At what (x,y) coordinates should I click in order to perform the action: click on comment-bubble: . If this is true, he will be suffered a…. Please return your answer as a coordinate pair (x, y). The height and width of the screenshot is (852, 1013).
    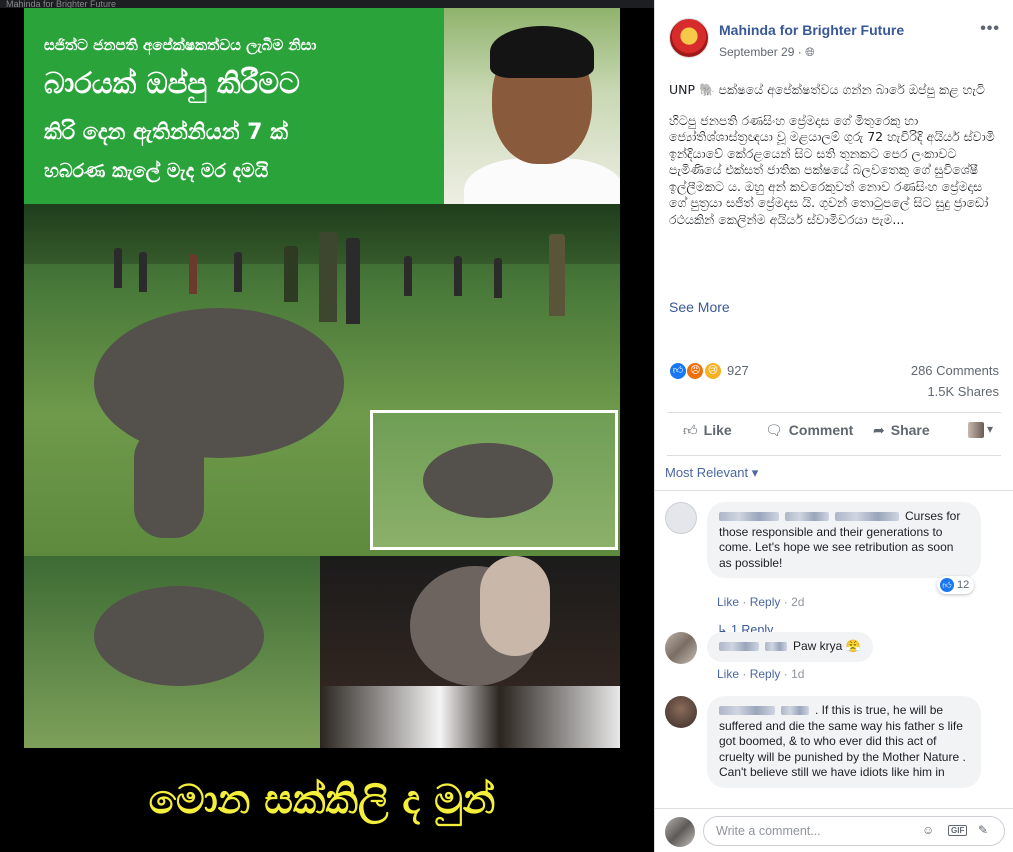
    Looking at the image, I should click on (844, 742).